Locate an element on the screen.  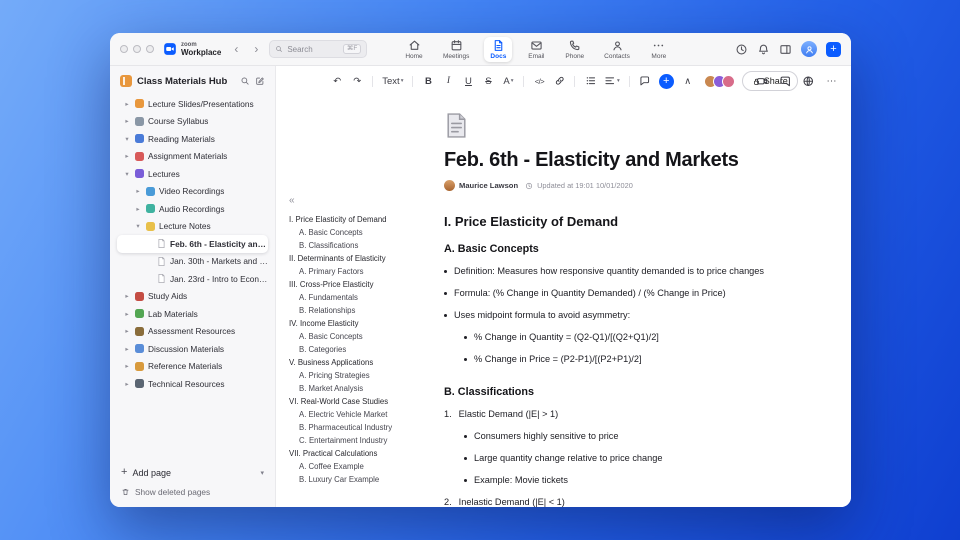
outline-item: V. Business Applications is located at coordinates (367, 362).